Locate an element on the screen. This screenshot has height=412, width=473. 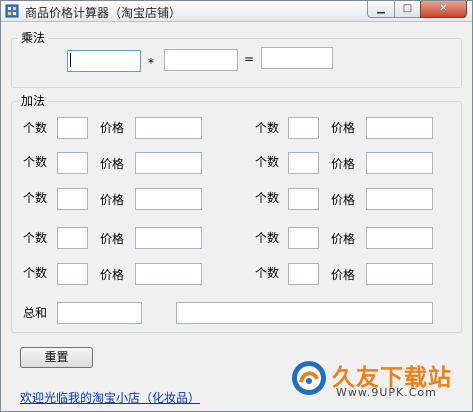
reset-button: 重置 is located at coordinates (56, 357).